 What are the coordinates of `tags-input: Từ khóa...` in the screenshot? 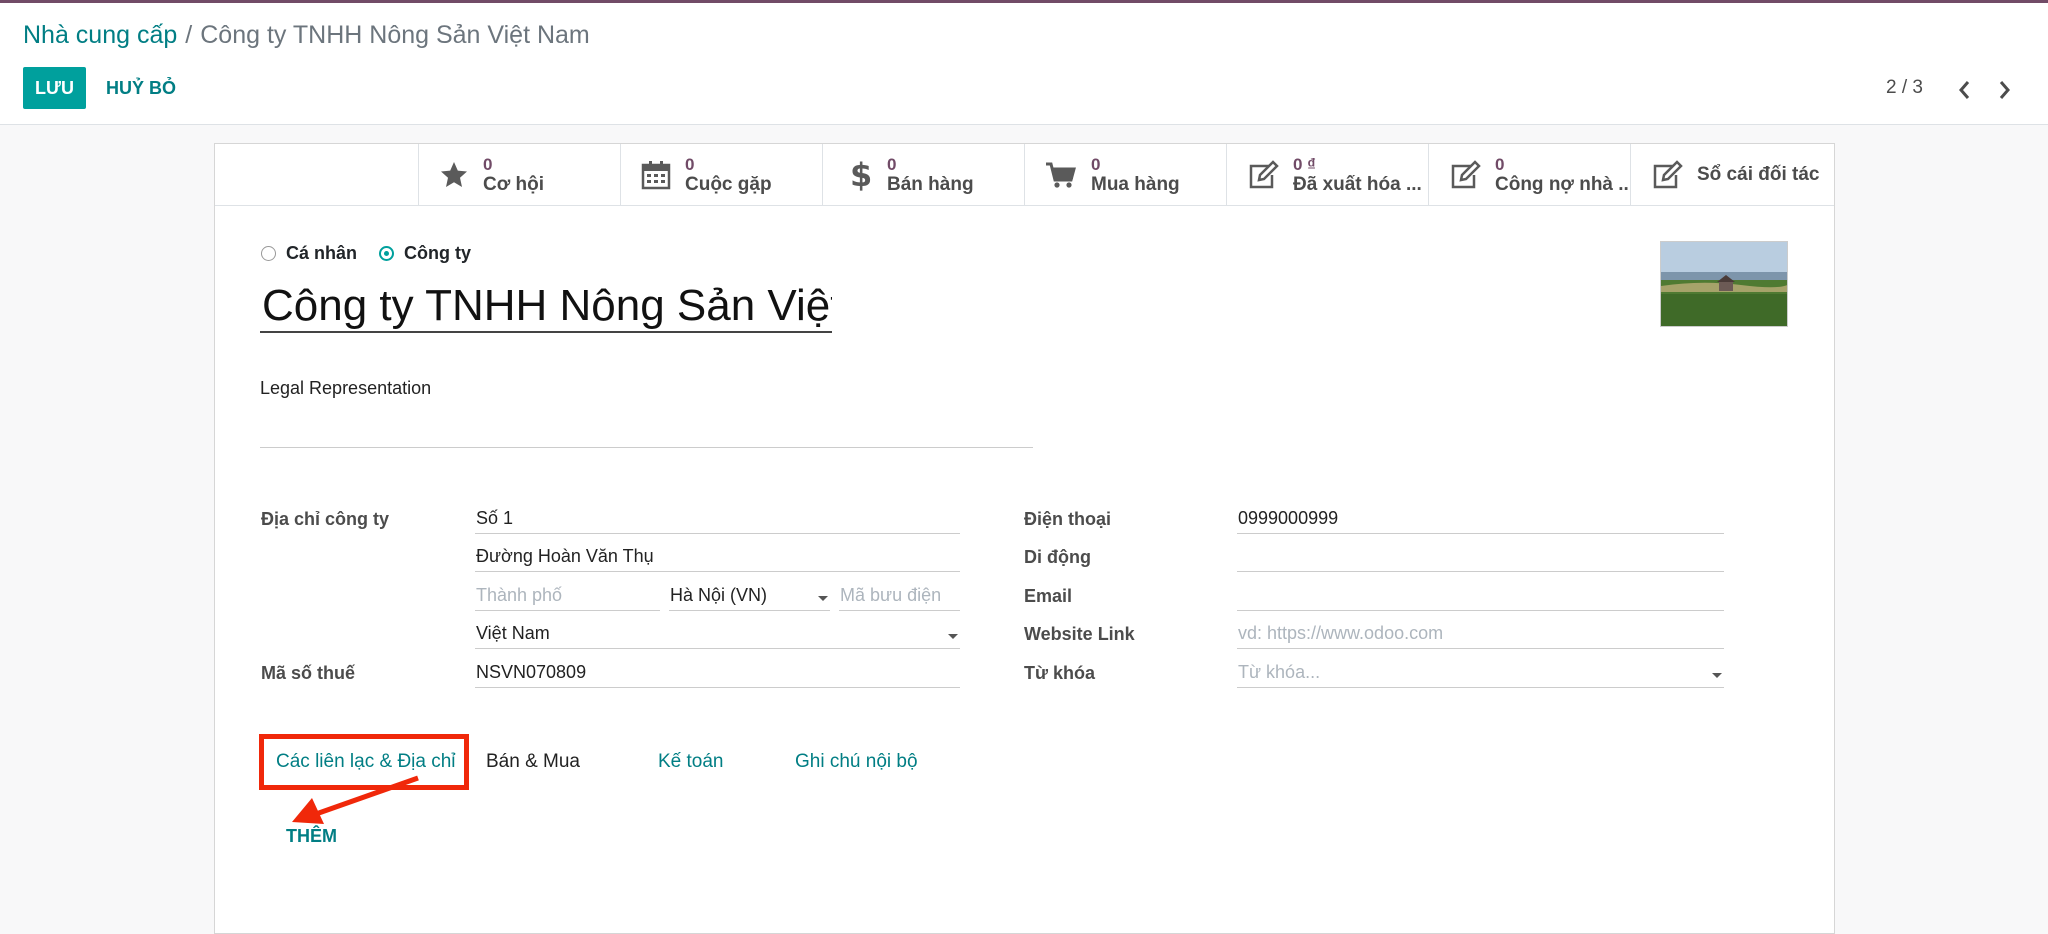 It's located at (1480, 674).